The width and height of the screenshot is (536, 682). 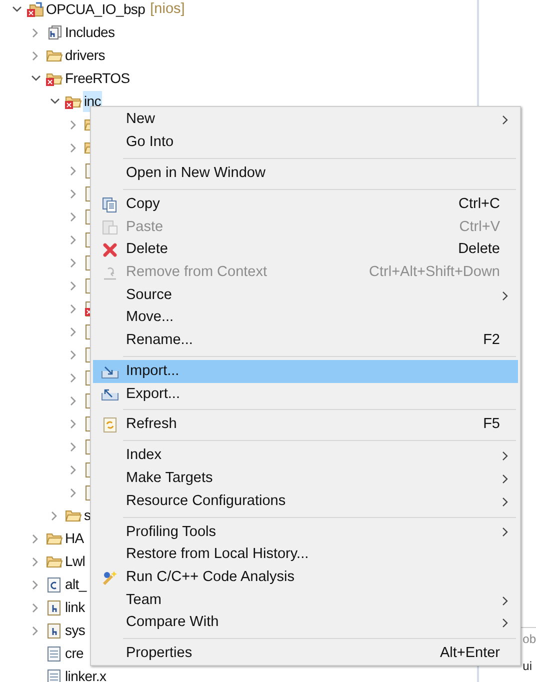 I want to click on delete-icon, so click(x=110, y=250).